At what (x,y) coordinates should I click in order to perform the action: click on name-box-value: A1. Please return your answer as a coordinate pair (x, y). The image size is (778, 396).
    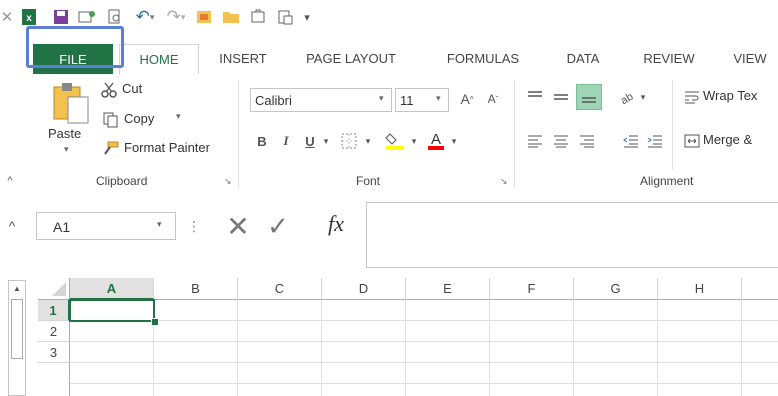
    Looking at the image, I should click on (62, 227).